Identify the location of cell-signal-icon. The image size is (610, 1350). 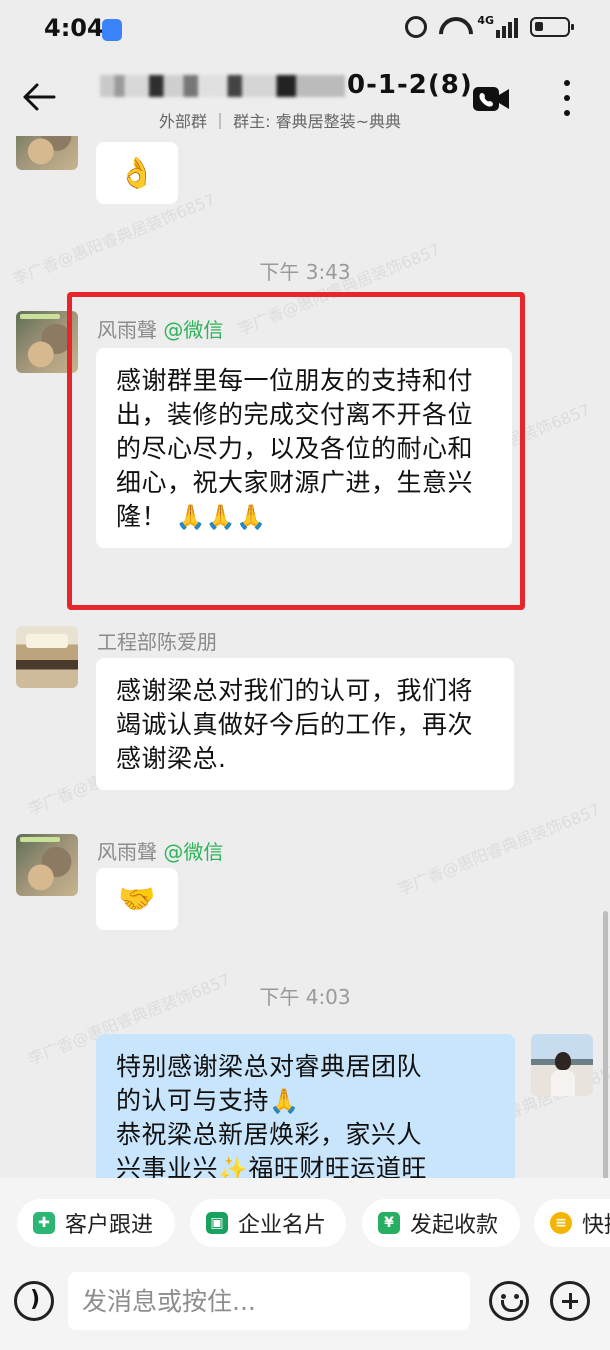
(507, 27).